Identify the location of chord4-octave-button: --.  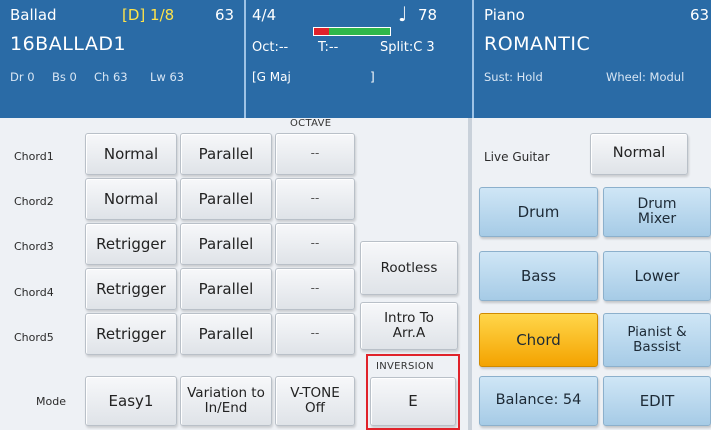
(315, 289).